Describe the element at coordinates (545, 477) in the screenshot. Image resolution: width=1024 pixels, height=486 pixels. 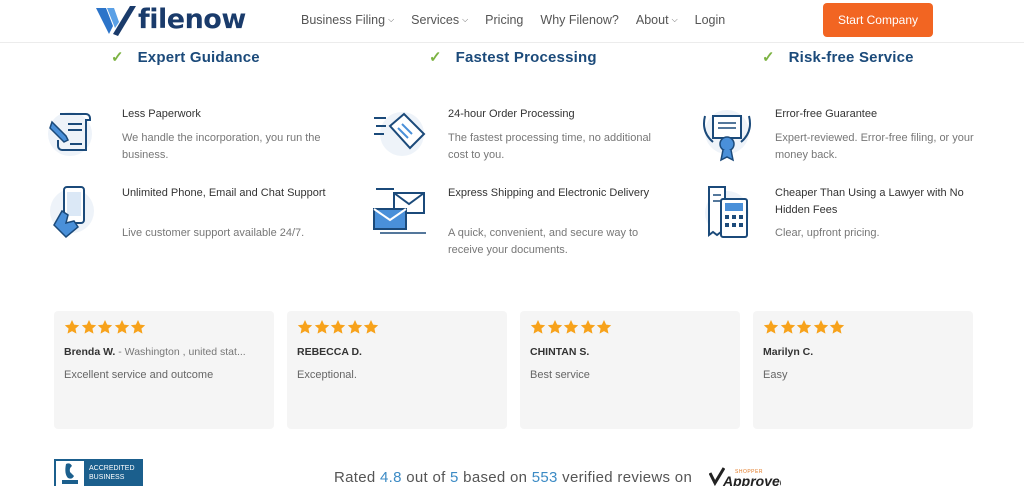
I see `review-count: 553` at that location.